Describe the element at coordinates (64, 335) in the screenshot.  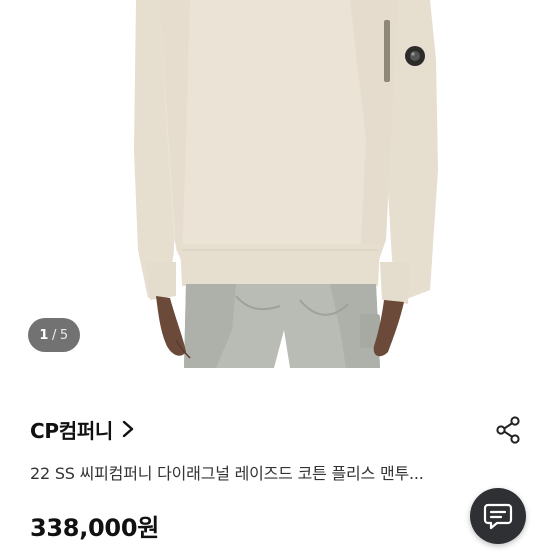
I see `image-counter-total: 5` at that location.